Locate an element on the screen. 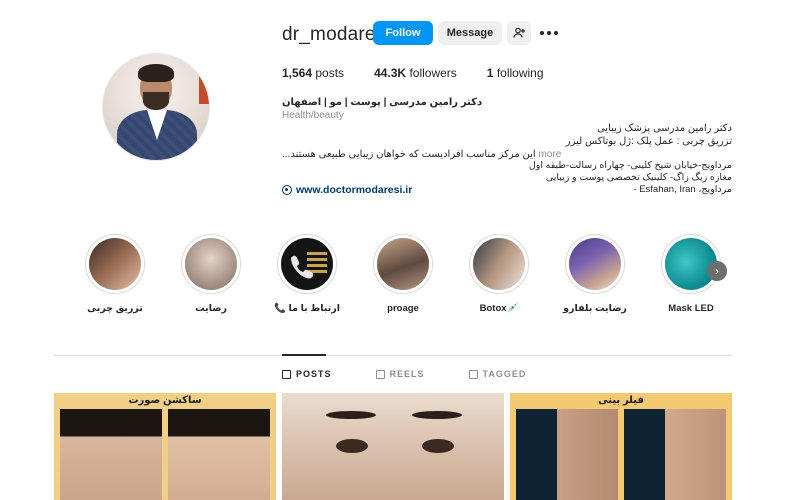 Image resolution: width=800 pixels, height=500 pixels. more-options-icon is located at coordinates (549, 33).